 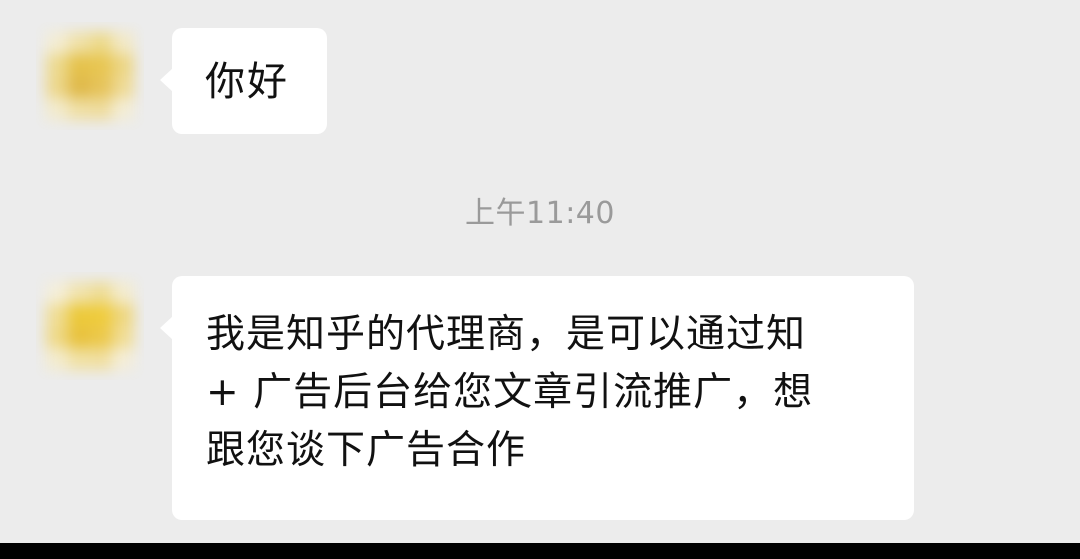 What do you see at coordinates (540, 213) in the screenshot?
I see `message-timestamp: 上午11:40` at bounding box center [540, 213].